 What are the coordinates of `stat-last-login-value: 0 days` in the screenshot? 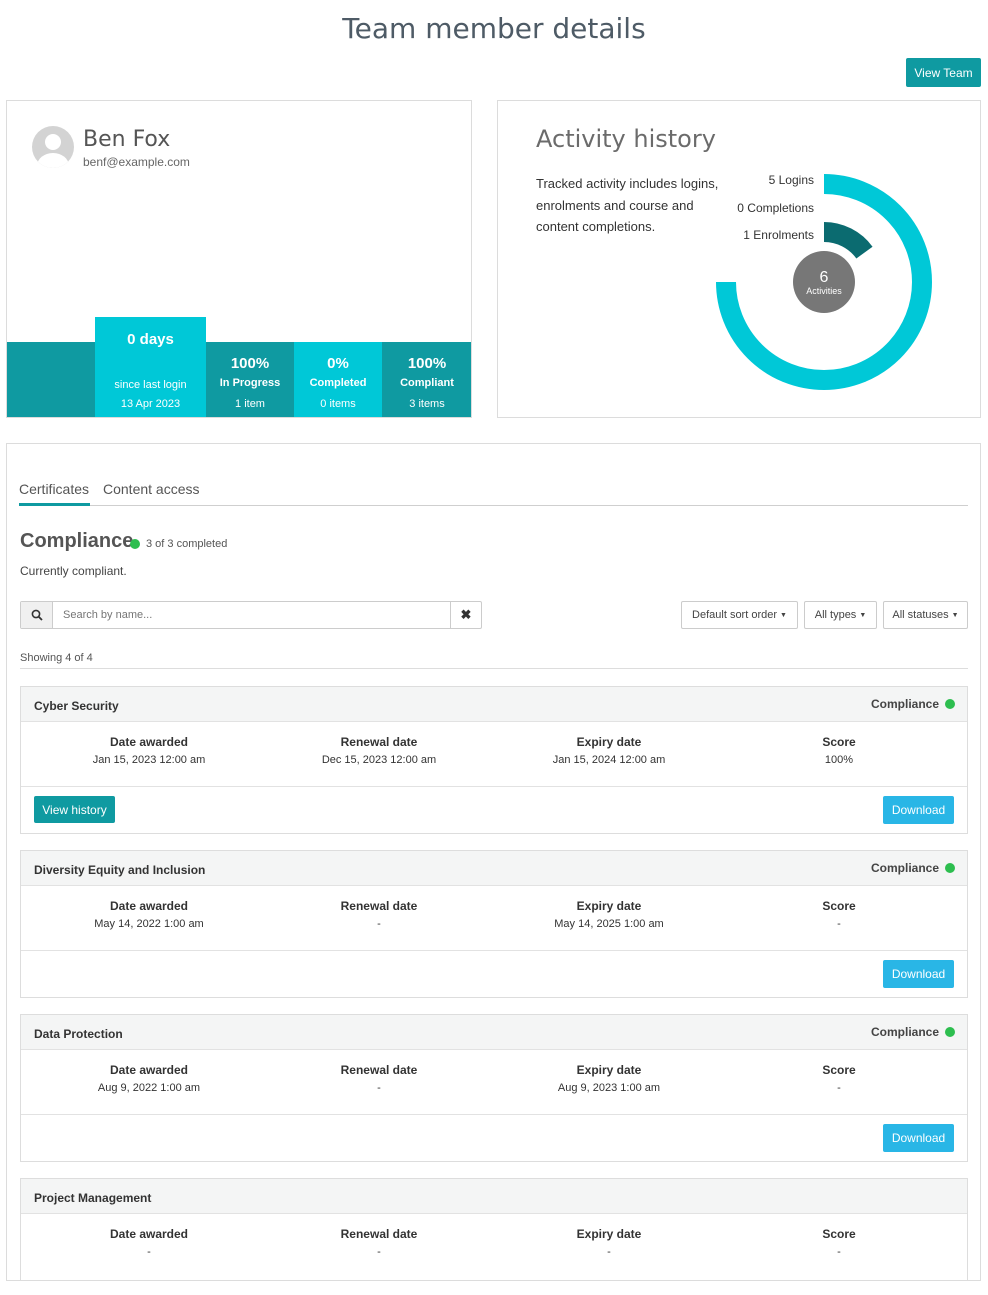 It's located at (150, 339).